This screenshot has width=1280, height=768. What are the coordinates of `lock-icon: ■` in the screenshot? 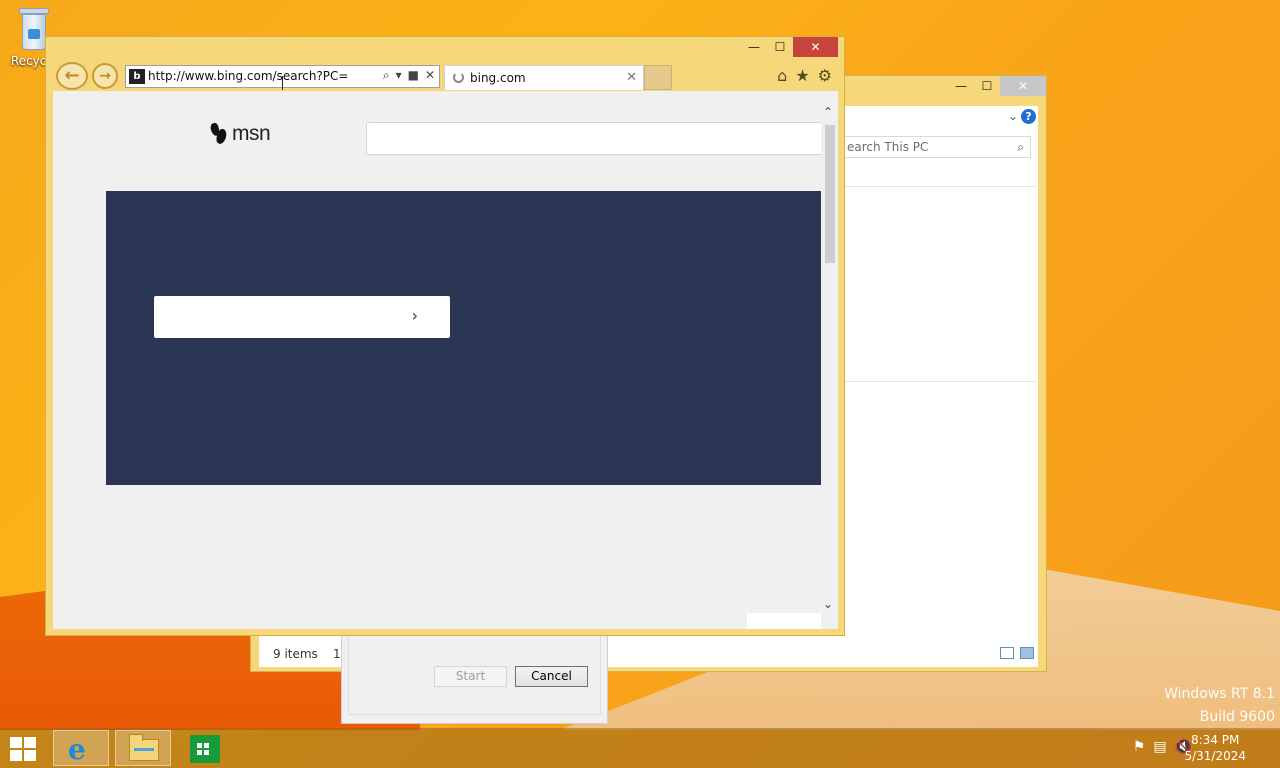 It's located at (413, 75).